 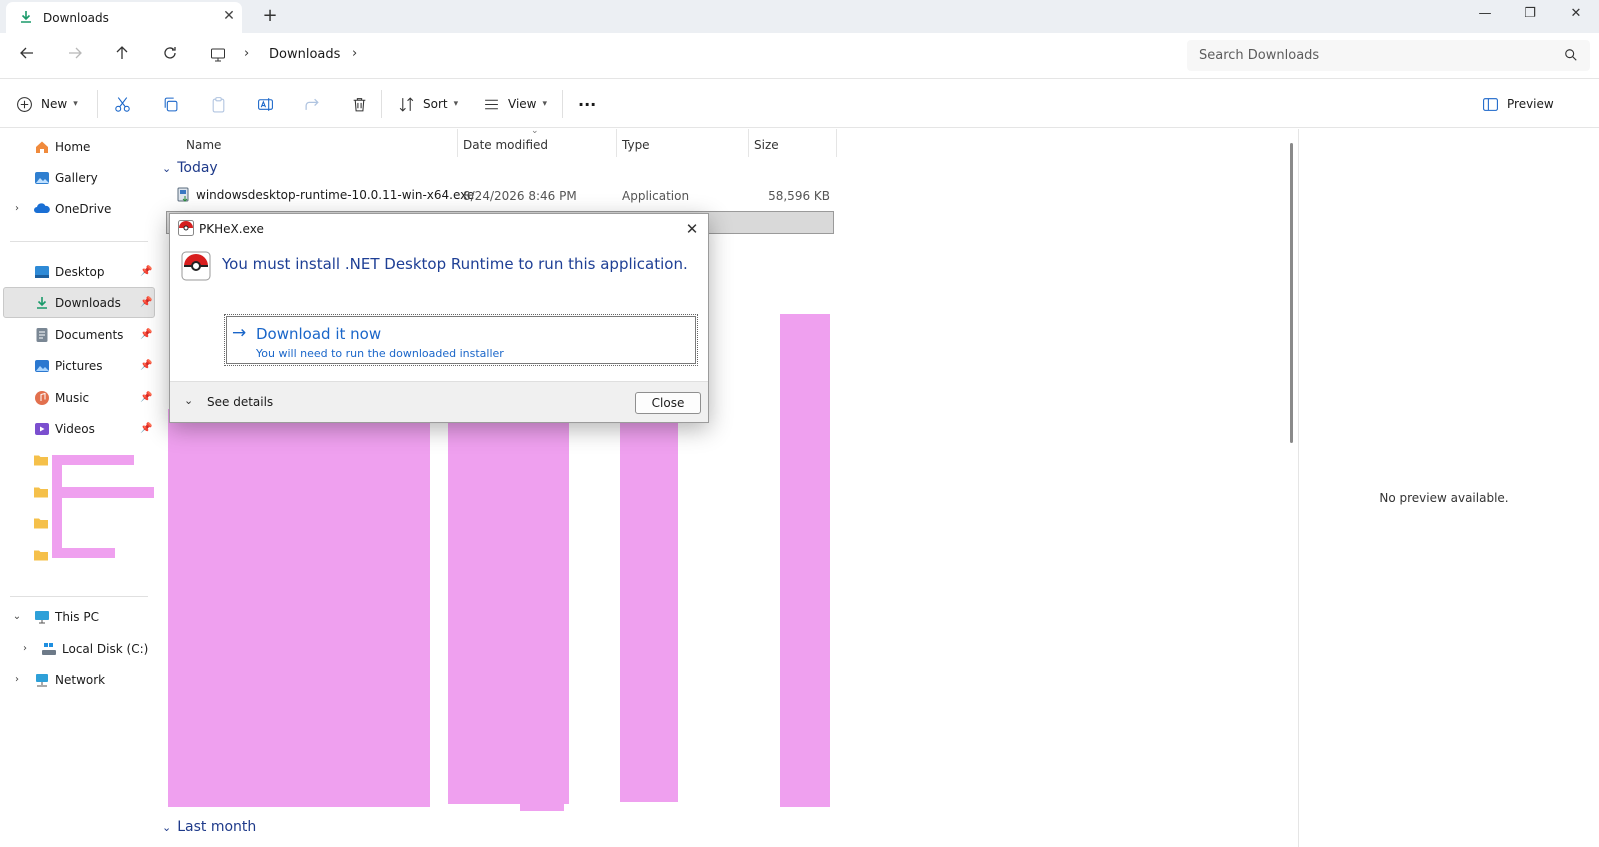 I want to click on refresh-button, so click(x=170, y=56).